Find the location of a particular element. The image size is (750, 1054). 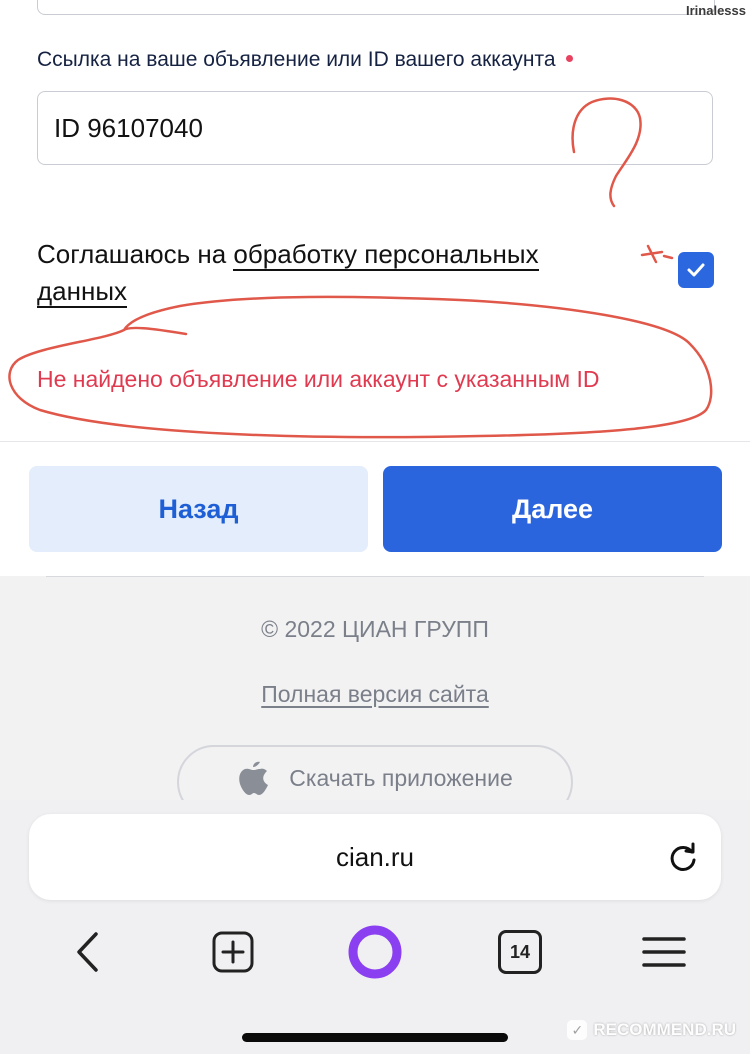

back-button: Назад is located at coordinates (198, 509).